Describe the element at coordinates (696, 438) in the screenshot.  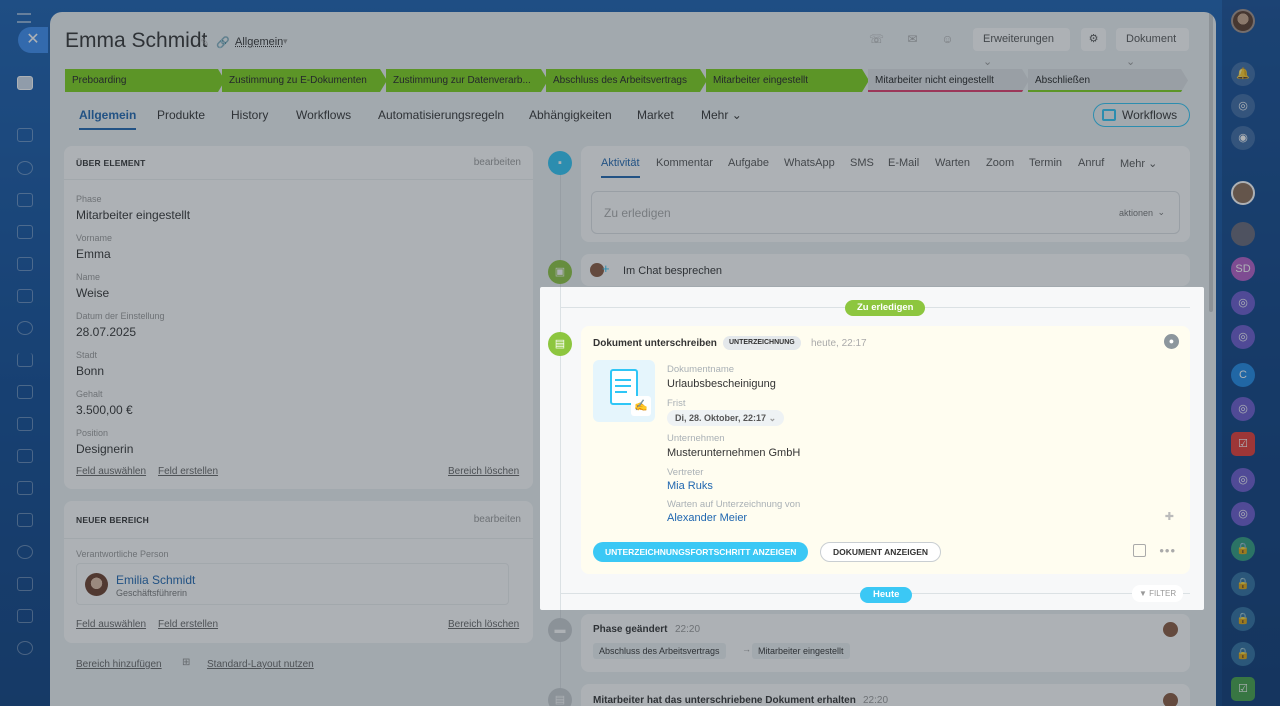
I see `company-label: Unternehmen` at that location.